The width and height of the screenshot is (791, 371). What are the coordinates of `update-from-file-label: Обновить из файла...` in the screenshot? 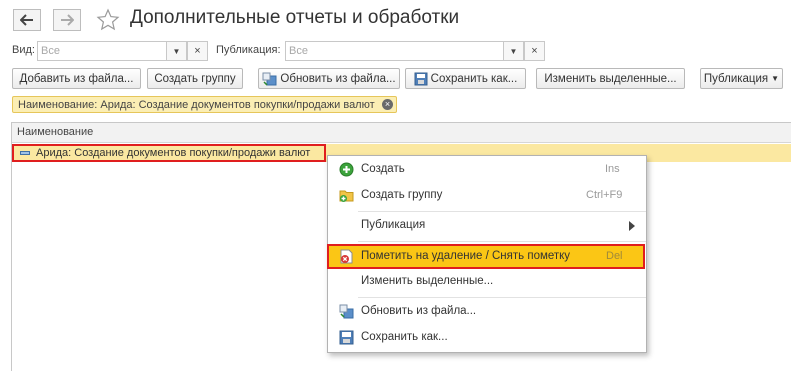 It's located at (338, 78).